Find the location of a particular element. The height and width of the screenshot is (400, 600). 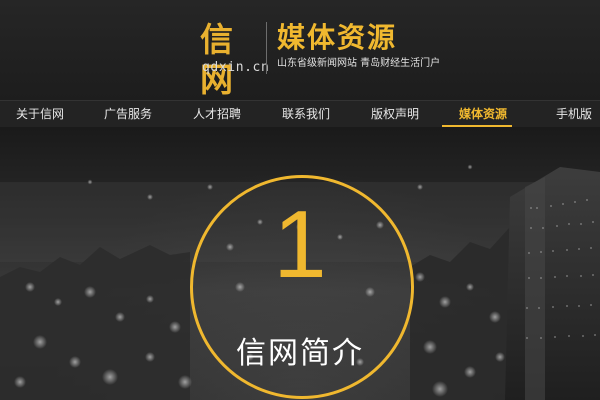

site-tagline: 山东省级新闻网站 青岛财经生活门户 is located at coordinates (359, 63).